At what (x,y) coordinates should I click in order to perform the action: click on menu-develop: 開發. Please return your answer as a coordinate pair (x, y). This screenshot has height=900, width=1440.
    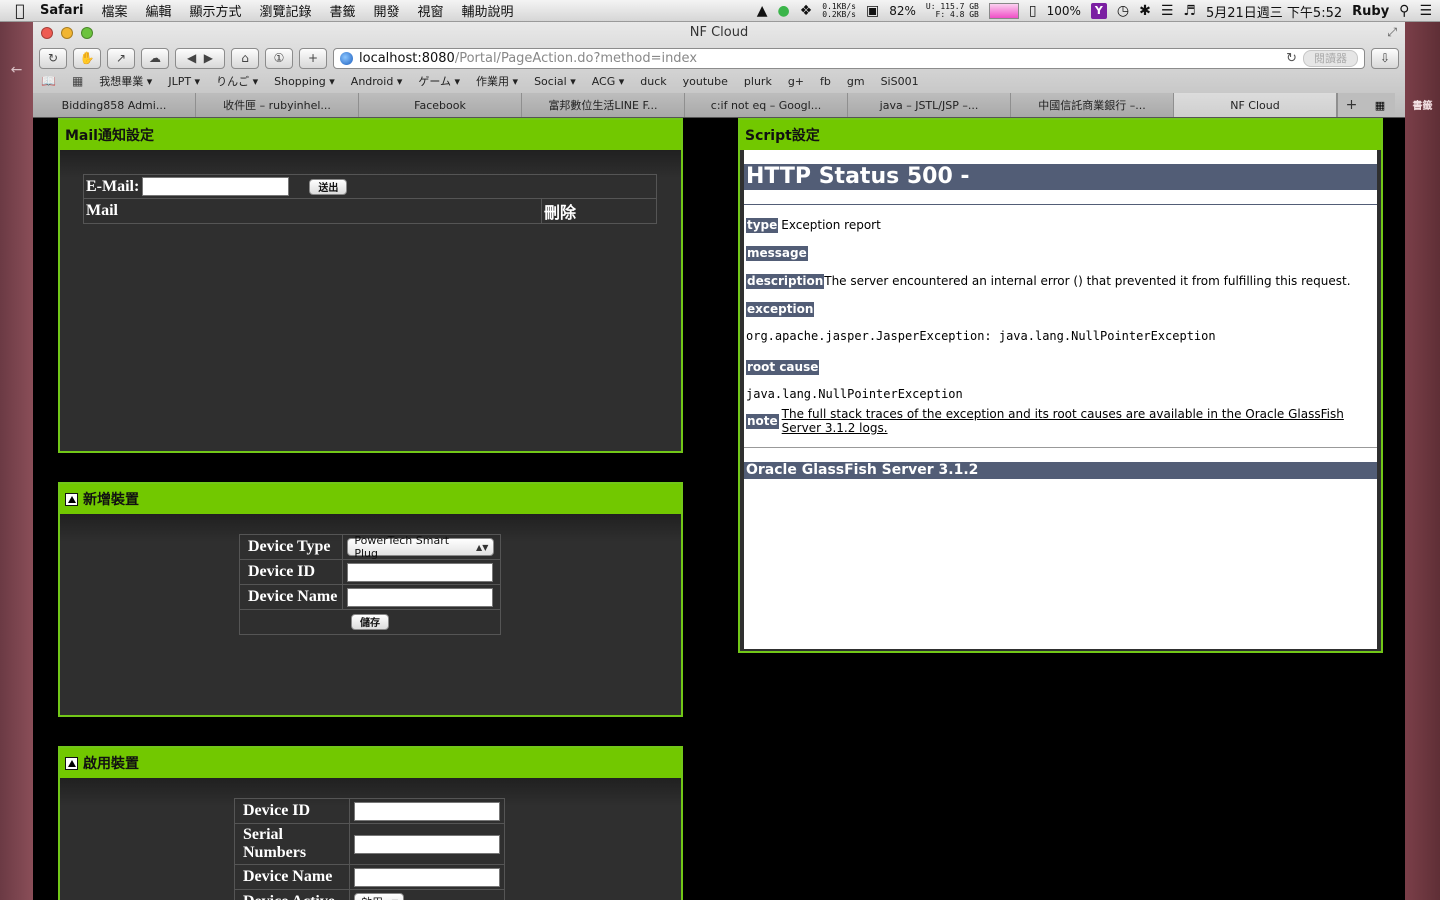
    Looking at the image, I should click on (387, 10).